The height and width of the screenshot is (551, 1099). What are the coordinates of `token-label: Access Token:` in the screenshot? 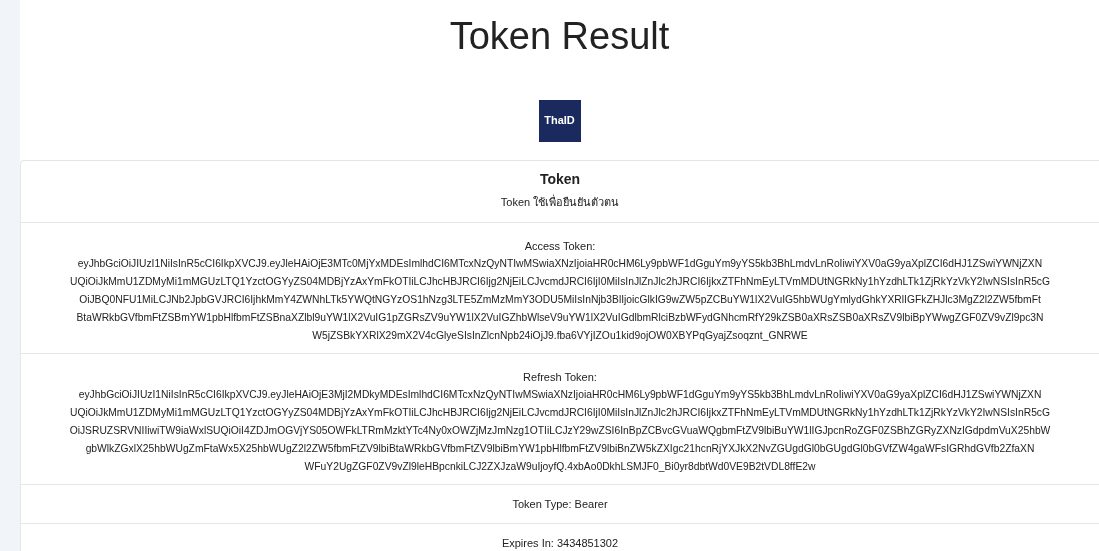 It's located at (560, 247).